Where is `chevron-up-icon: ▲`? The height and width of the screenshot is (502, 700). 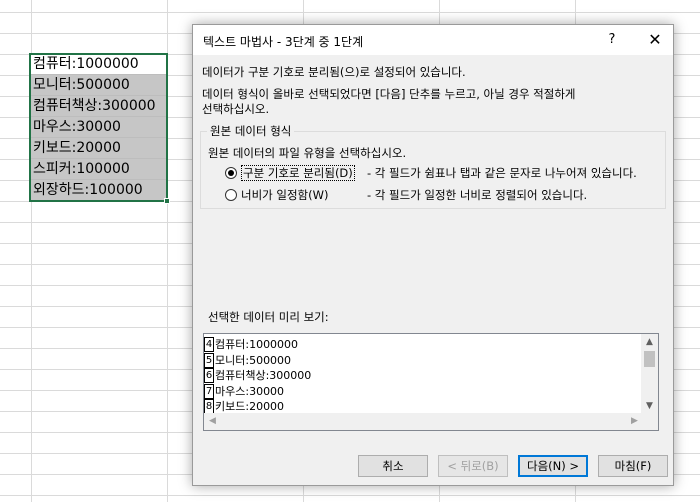
chevron-up-icon: ▲ is located at coordinates (649, 342).